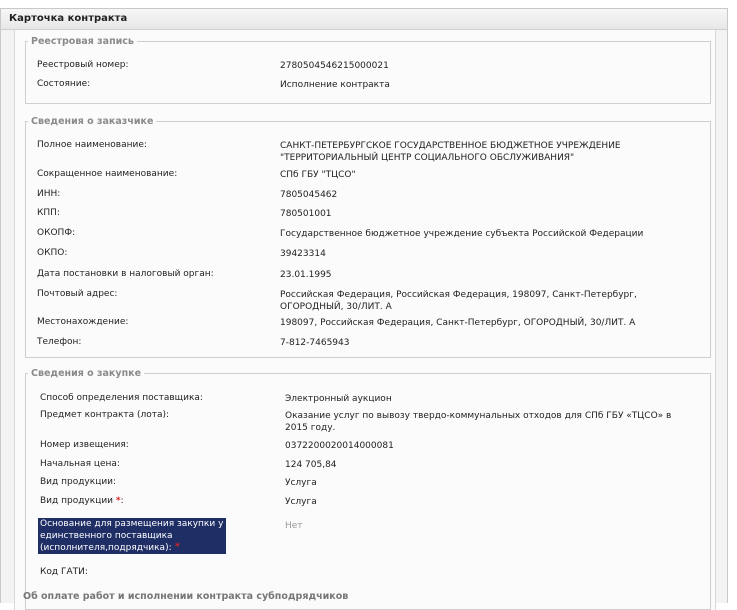 Image resolution: width=737 pixels, height=610 pixels. Describe the element at coordinates (334, 66) in the screenshot. I see `registry-number-value: 2780504546215000021` at that location.